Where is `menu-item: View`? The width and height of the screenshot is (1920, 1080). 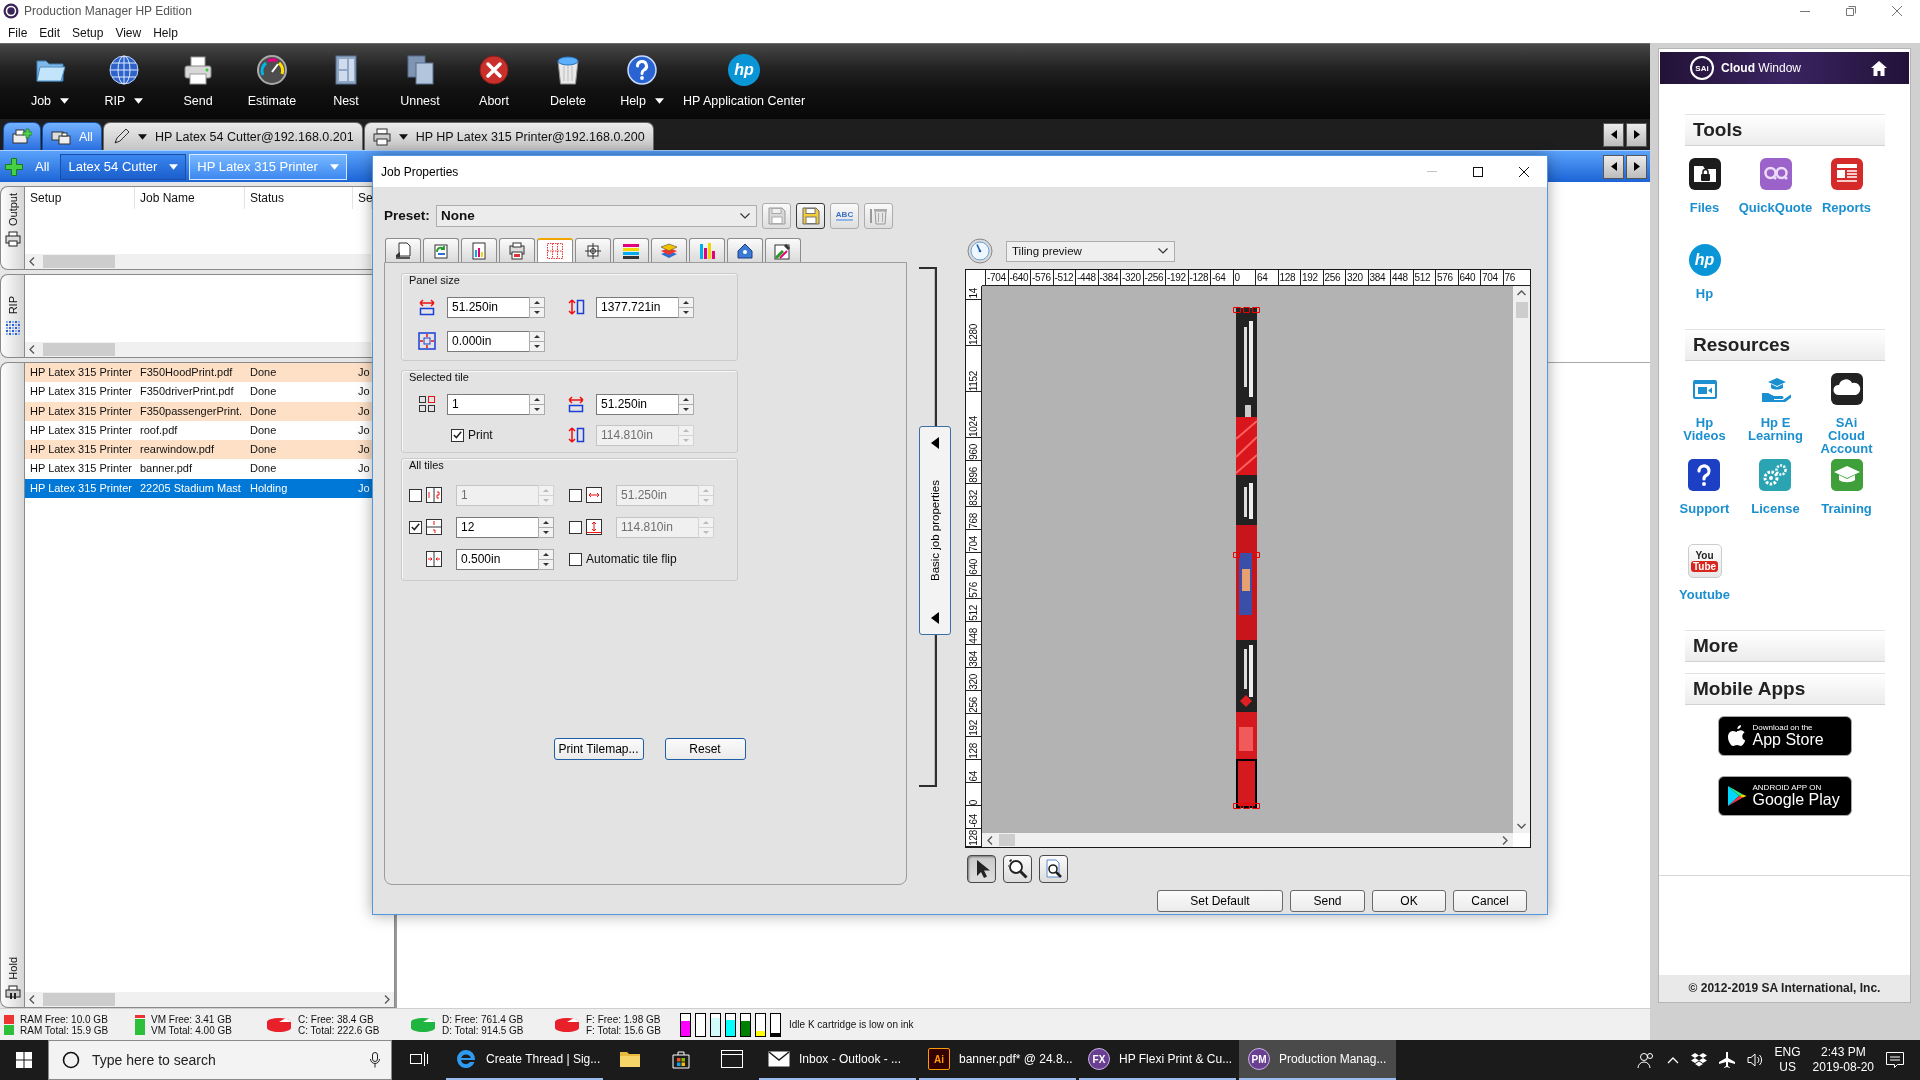 menu-item: View is located at coordinates (128, 32).